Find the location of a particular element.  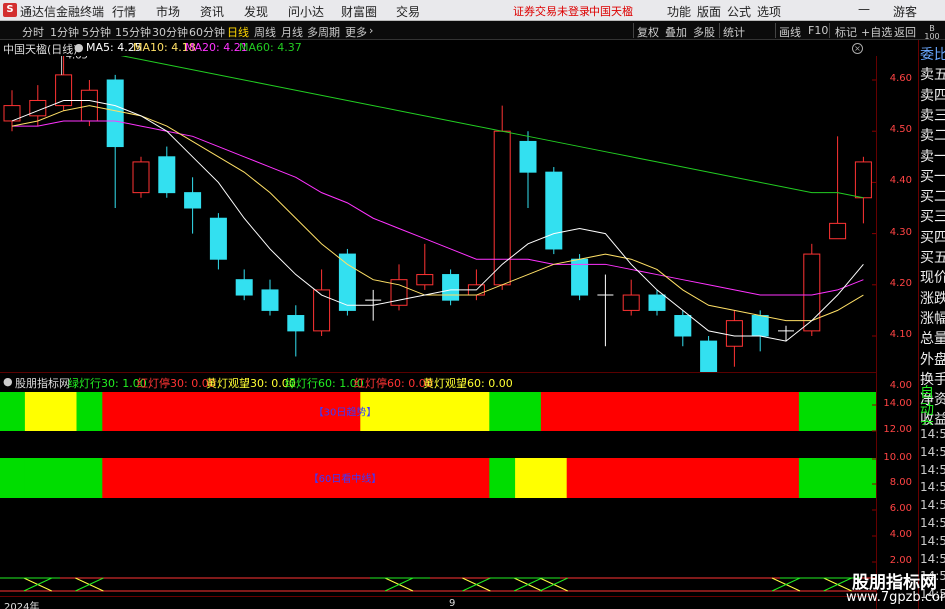

quote-label: 外盘 is located at coordinates (932, 359).